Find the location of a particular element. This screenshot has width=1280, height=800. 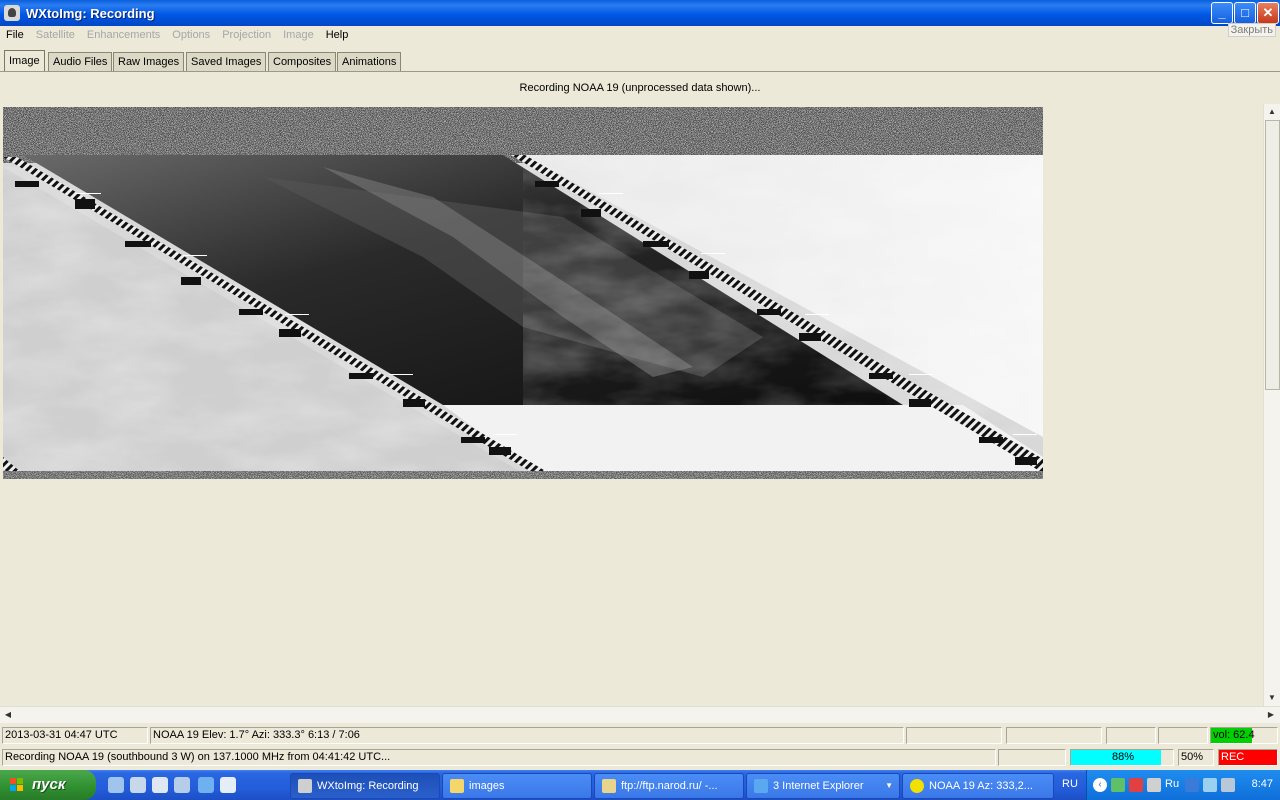

phone-icon is located at coordinates (1210, 785).